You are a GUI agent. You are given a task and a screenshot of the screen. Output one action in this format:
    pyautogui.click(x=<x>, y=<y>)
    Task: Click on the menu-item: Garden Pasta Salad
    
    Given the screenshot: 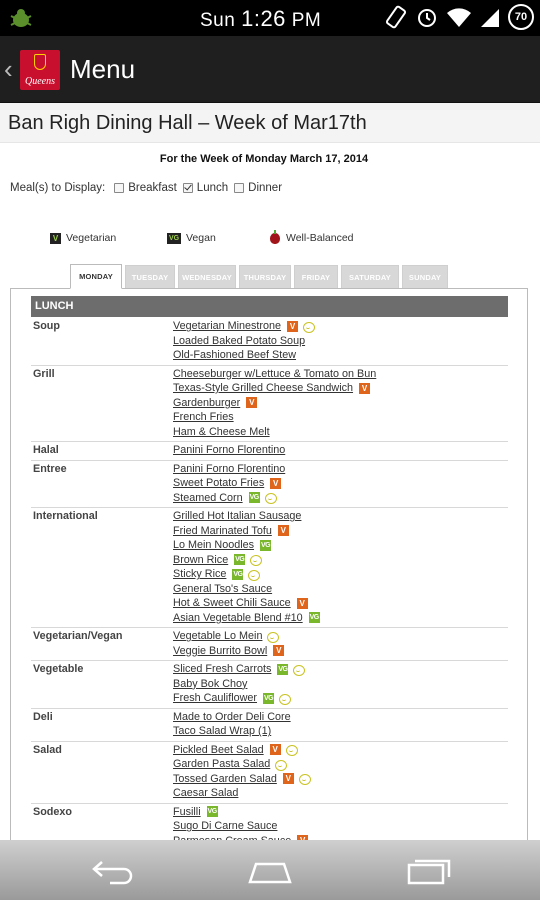 What is the action you would take?
    pyautogui.click(x=340, y=764)
    